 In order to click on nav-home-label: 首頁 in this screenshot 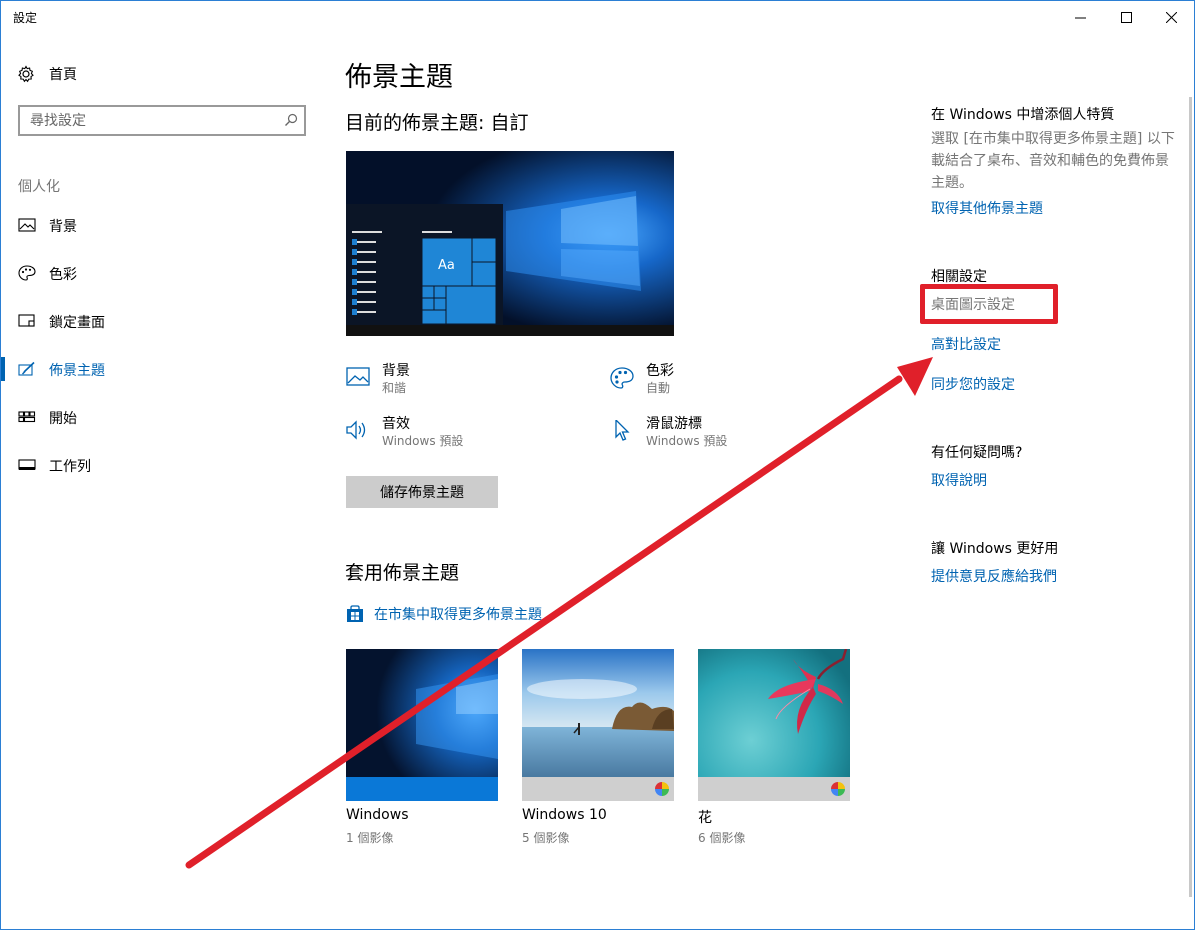, I will do `click(63, 75)`.